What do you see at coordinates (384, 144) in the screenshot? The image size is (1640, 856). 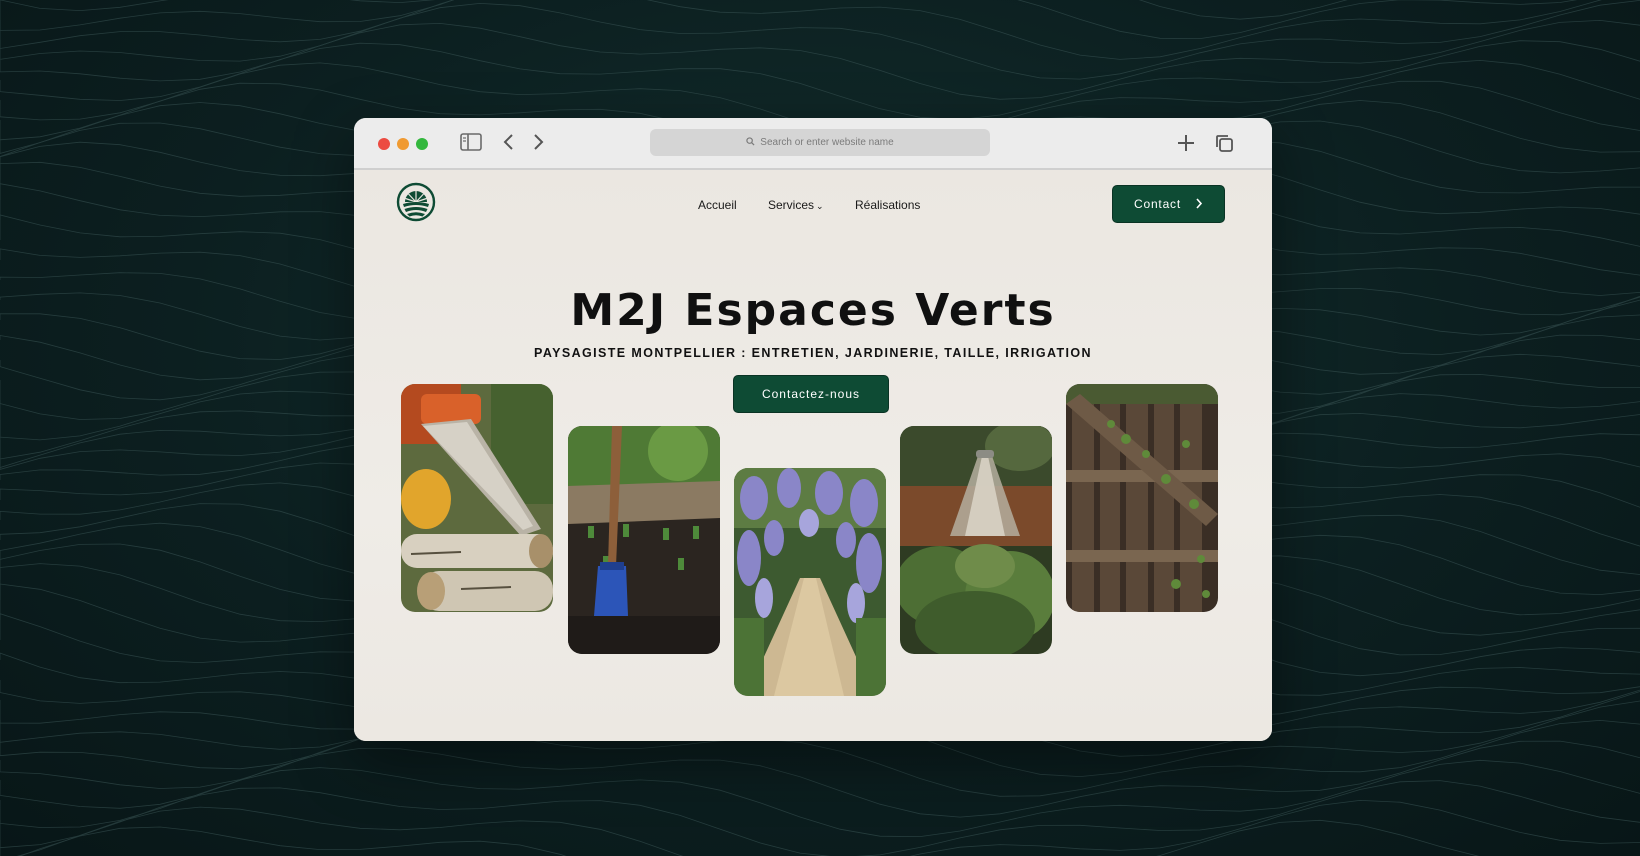 I see `close-window-button` at bounding box center [384, 144].